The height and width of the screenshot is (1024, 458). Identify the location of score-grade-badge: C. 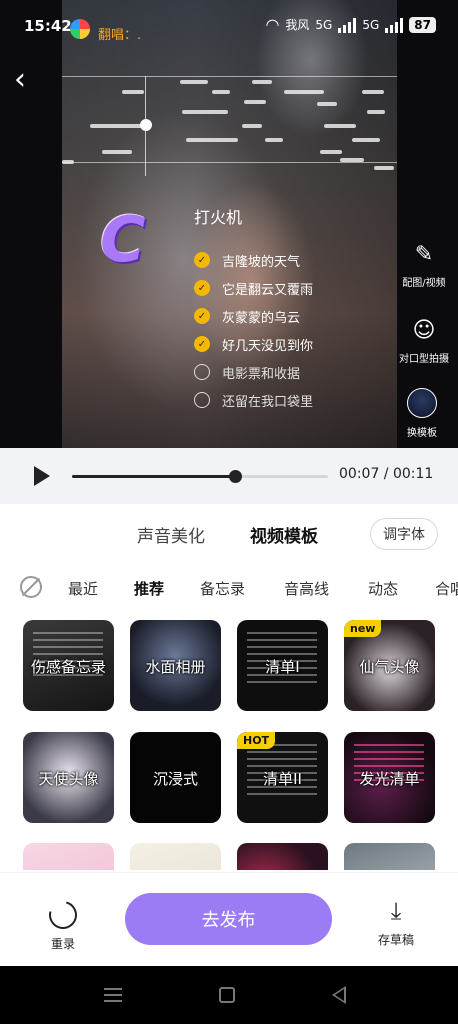
(123, 239).